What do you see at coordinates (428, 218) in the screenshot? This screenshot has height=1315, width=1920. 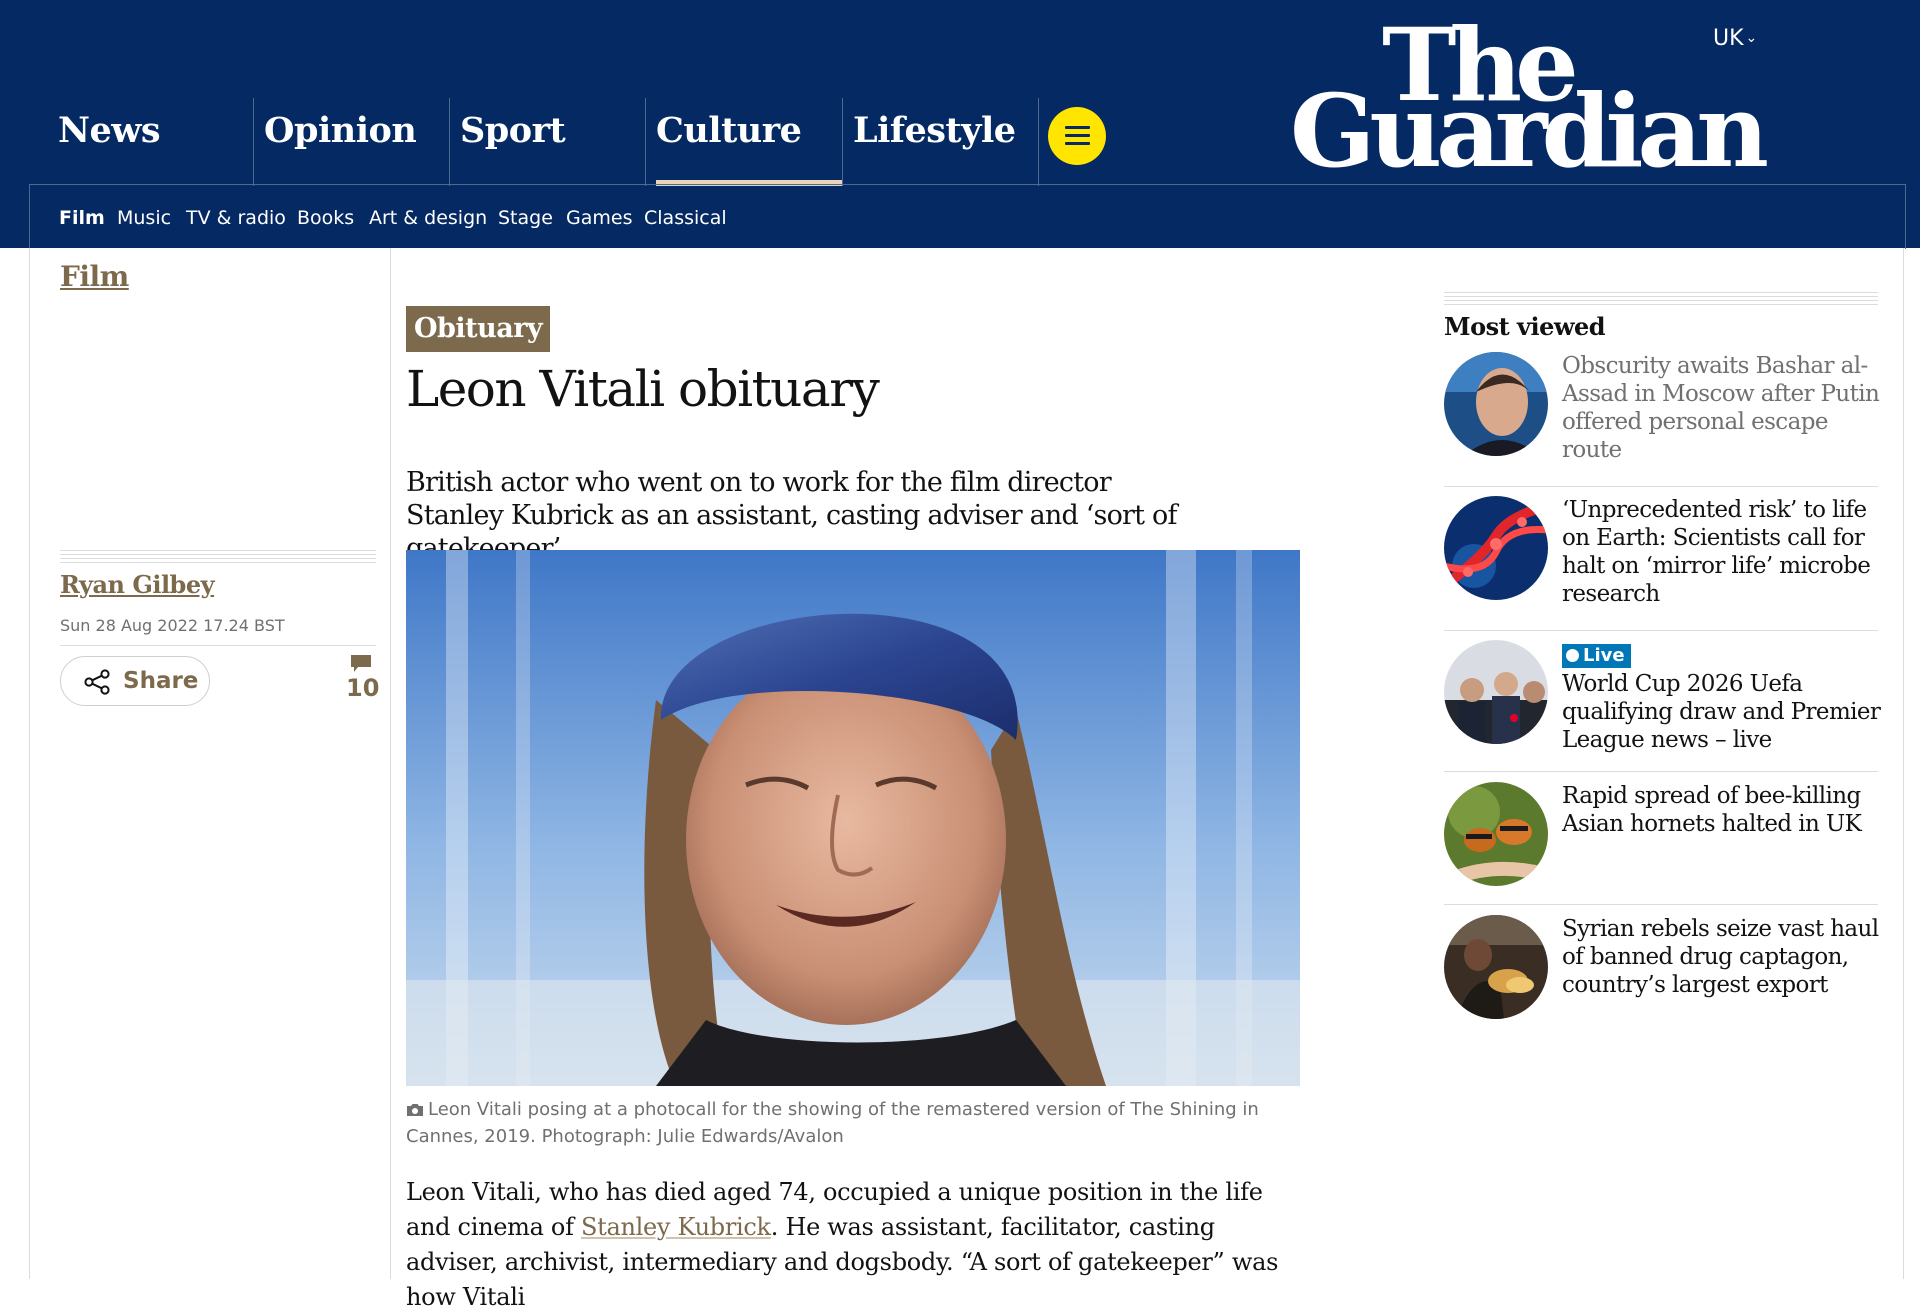 I see `subnav-art-design: Art & design` at bounding box center [428, 218].